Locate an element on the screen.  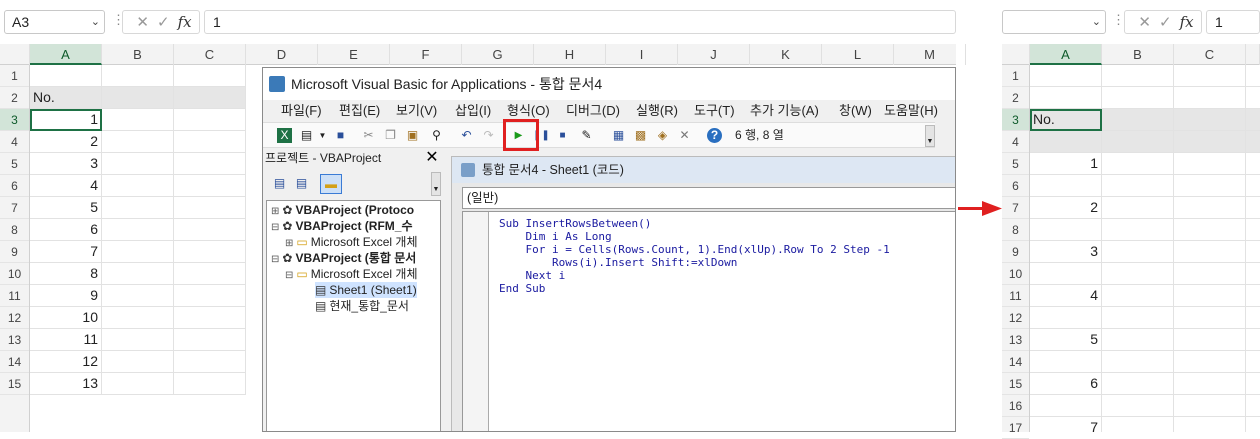
toolbox-icon: ✕ is located at coordinates (684, 135).